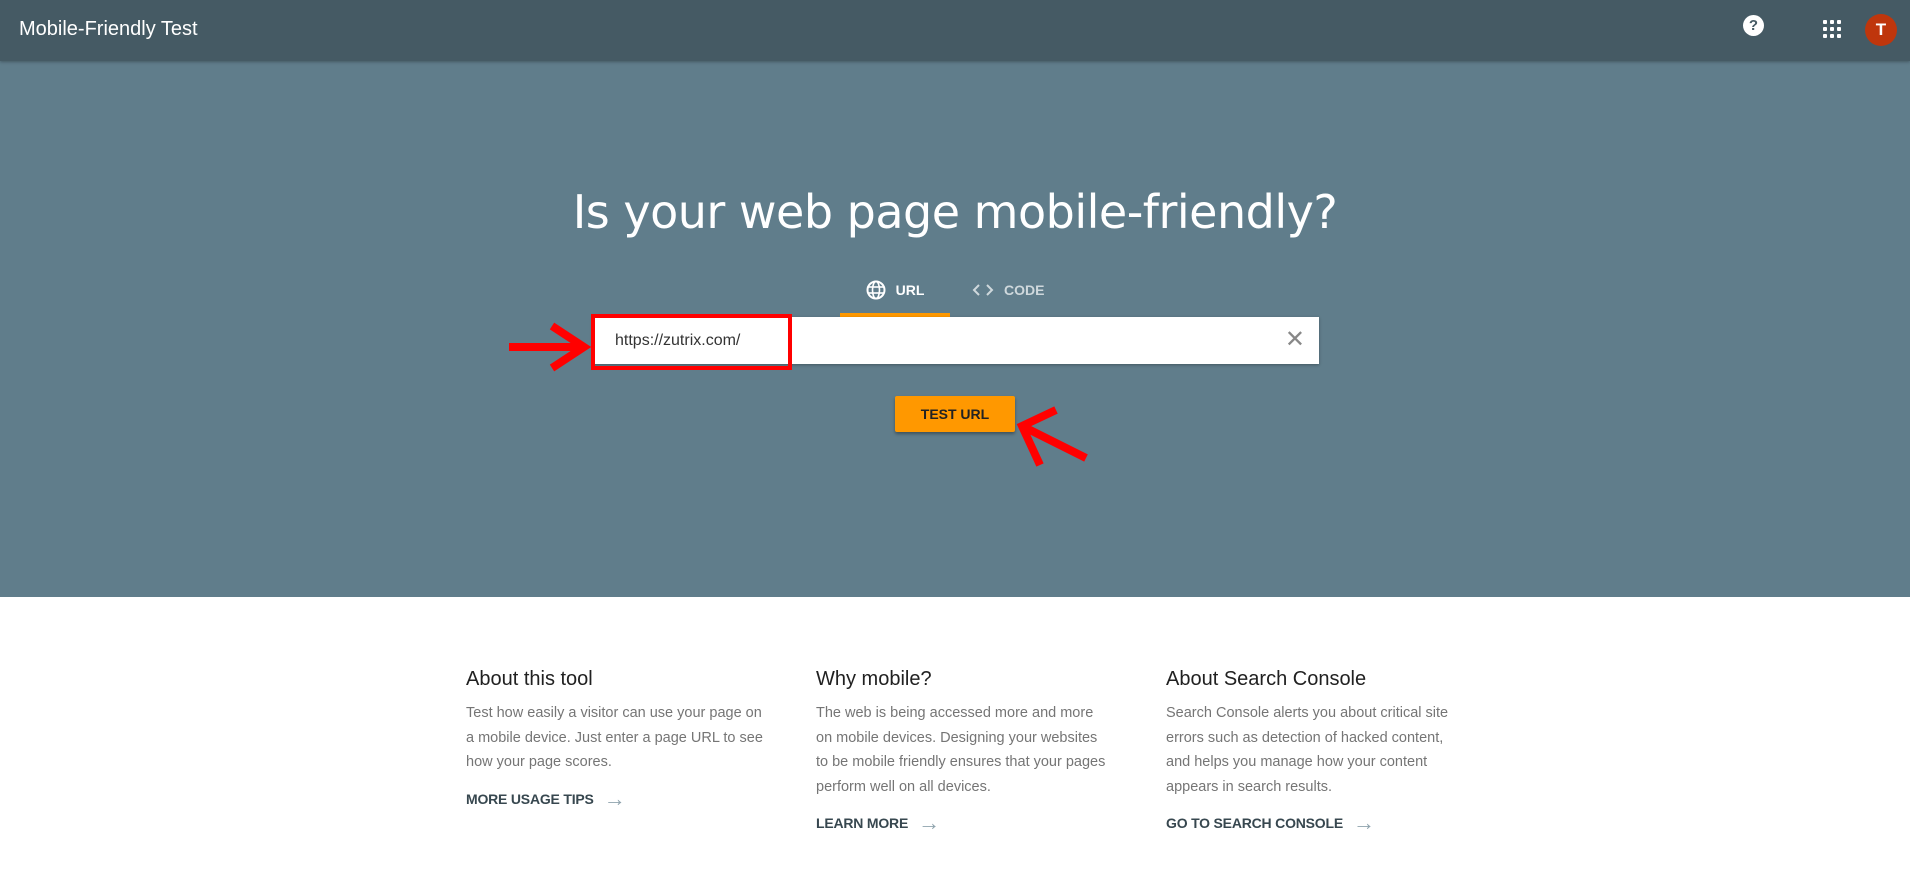  I want to click on annotation-arrows, so click(798, 394).